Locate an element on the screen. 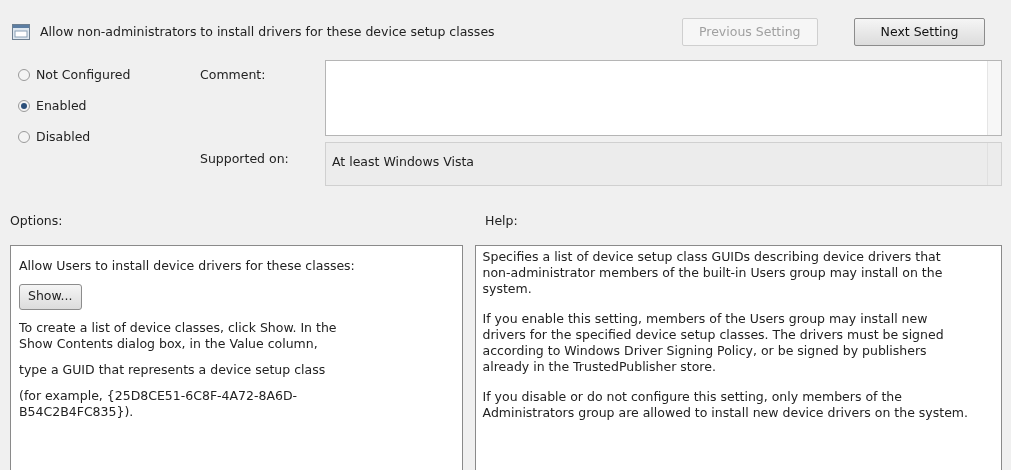 The image size is (1011, 470). help-text: If you enable this setting, members of the Users group may install new drivers for the specified device setup classes. The drivers must be signed according to Windows Driver Signing Policy, or be signed by publishers already in the TrustedPublisher store. is located at coordinates (713, 342).